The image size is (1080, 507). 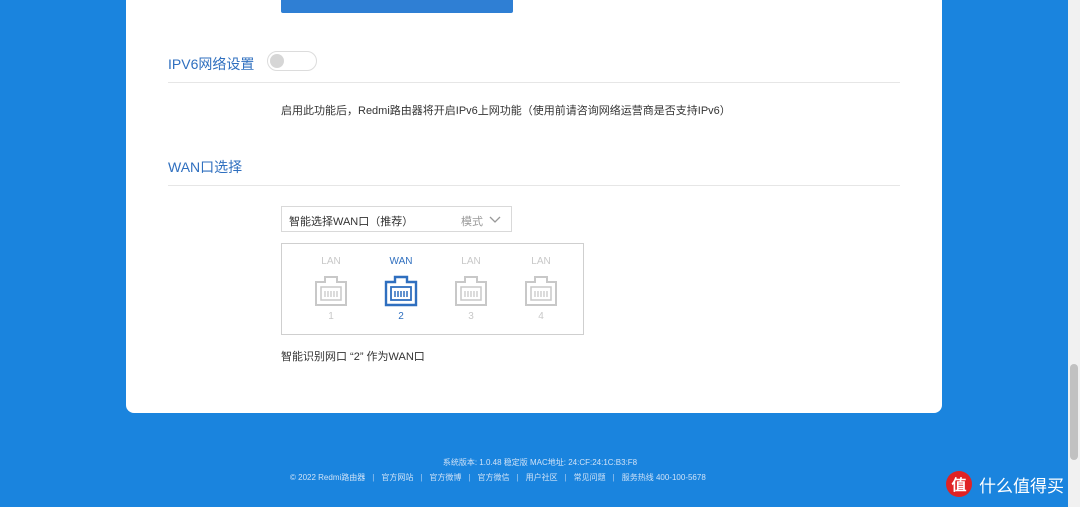 I want to click on wan-detect-note: 智能识别网口 “2” 作为WAN口, so click(x=353, y=357).